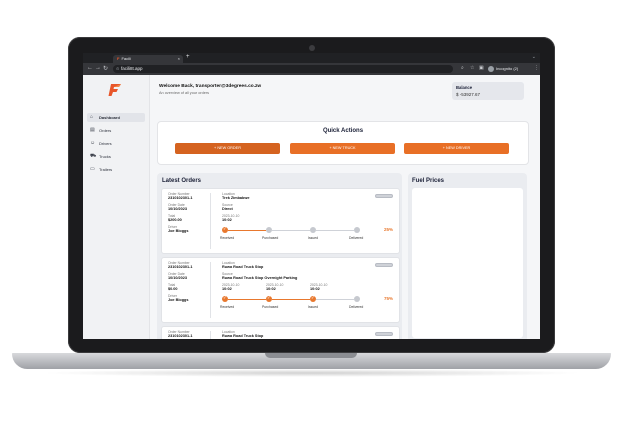  What do you see at coordinates (175, 220) in the screenshot?
I see `order-total-value: $200.00` at bounding box center [175, 220].